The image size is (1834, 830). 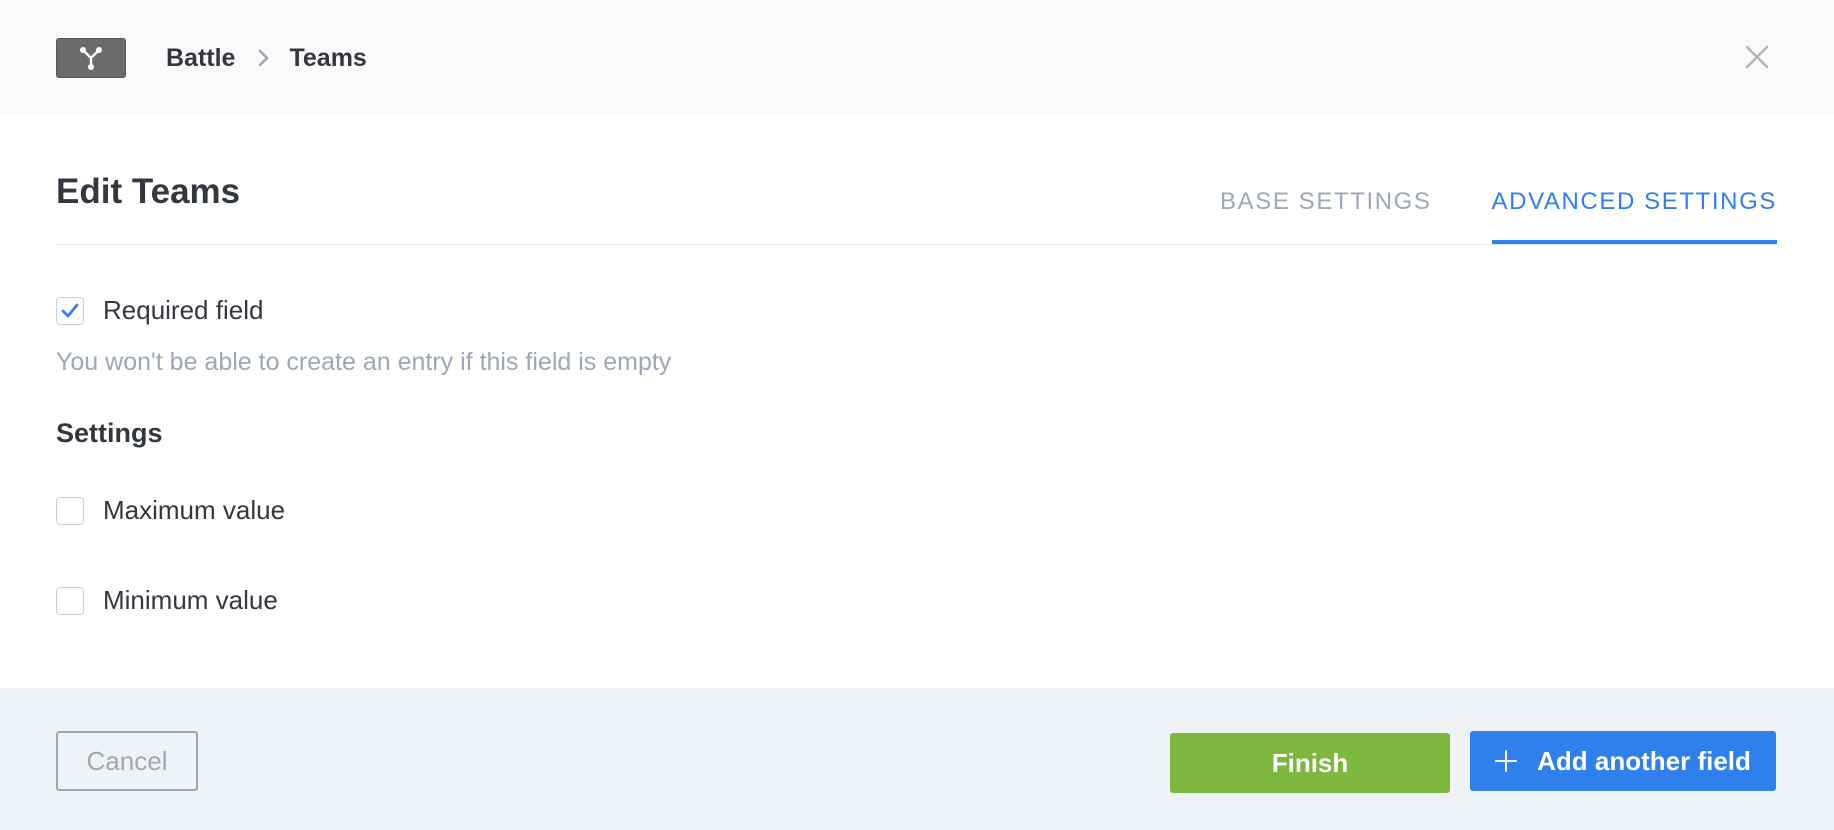 I want to click on minimum-value-checkbox, so click(x=70, y=600).